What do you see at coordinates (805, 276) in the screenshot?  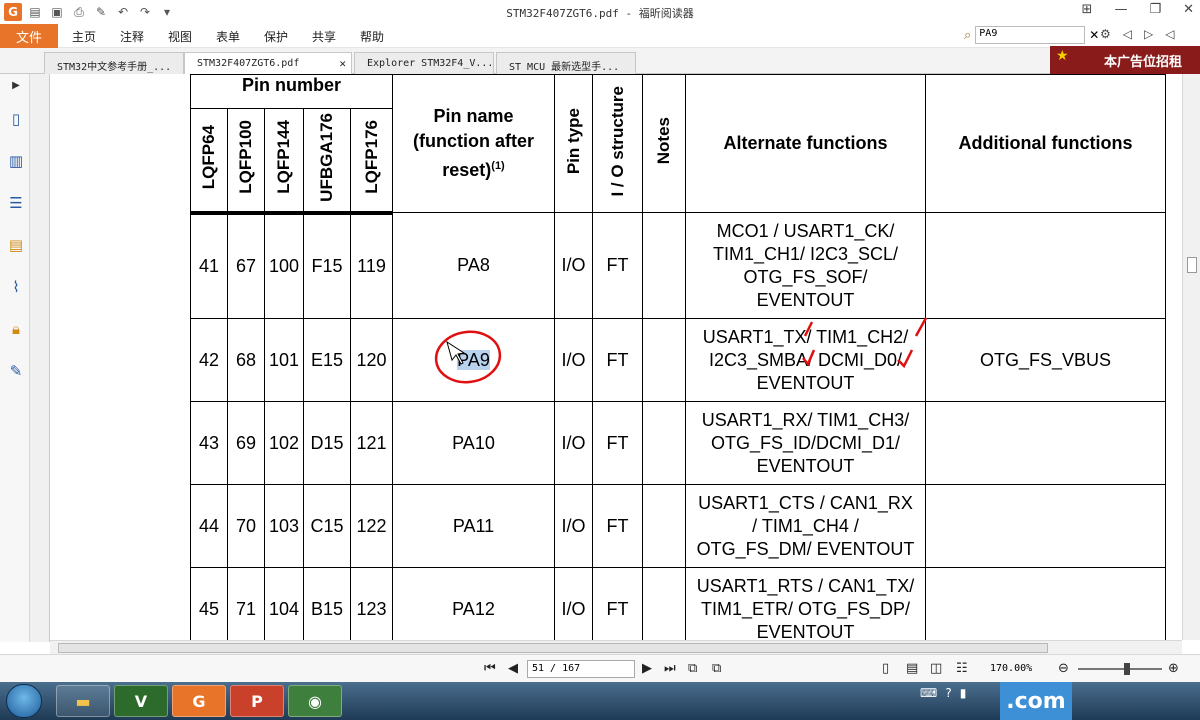 I see `alt-line: OTG_FS_SOF/` at bounding box center [805, 276].